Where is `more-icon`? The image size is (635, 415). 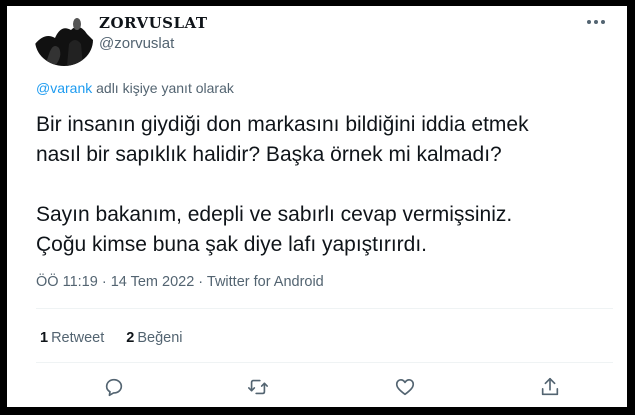
more-icon is located at coordinates (596, 22).